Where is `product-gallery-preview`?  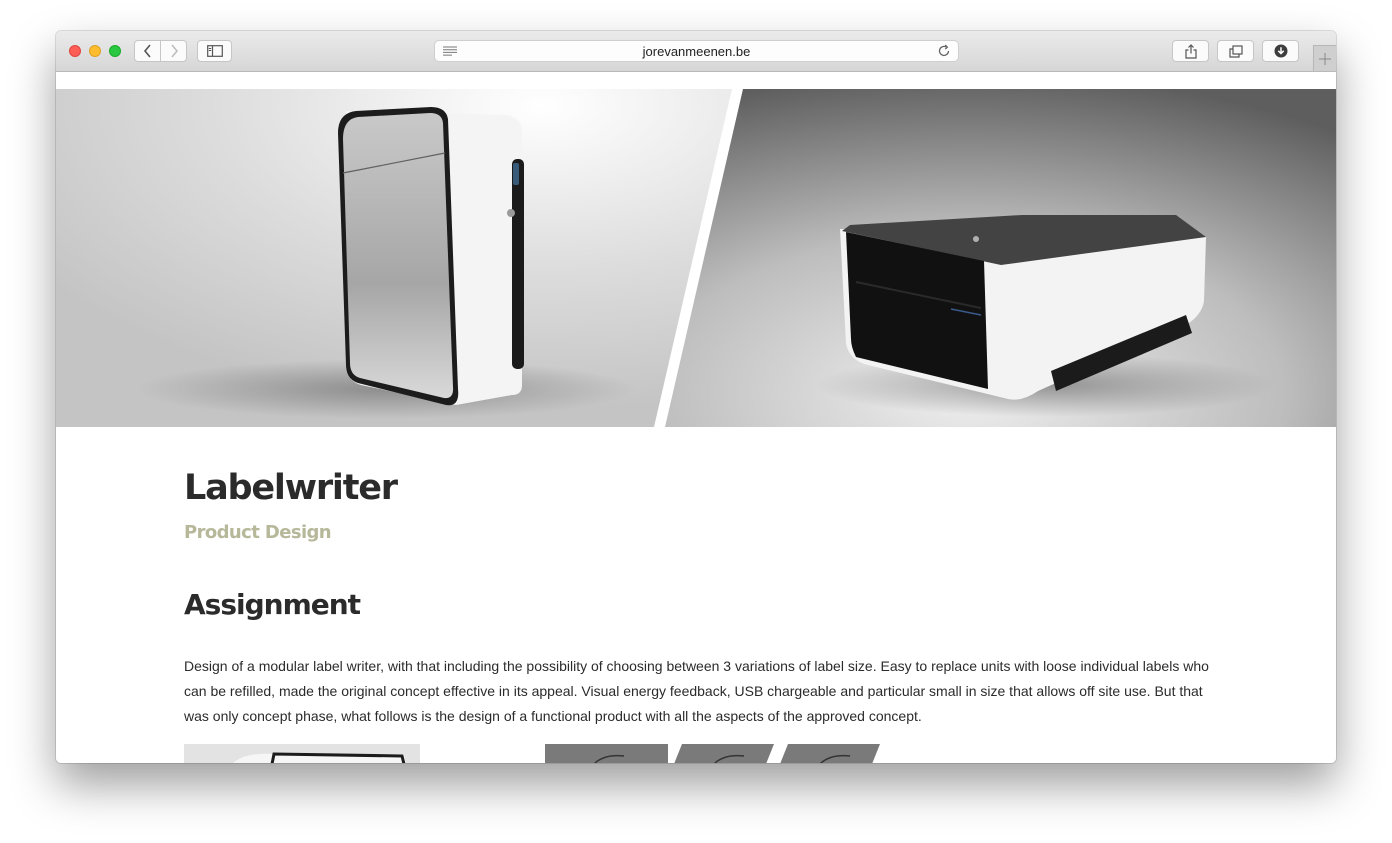 product-gallery-preview is located at coordinates (532, 753).